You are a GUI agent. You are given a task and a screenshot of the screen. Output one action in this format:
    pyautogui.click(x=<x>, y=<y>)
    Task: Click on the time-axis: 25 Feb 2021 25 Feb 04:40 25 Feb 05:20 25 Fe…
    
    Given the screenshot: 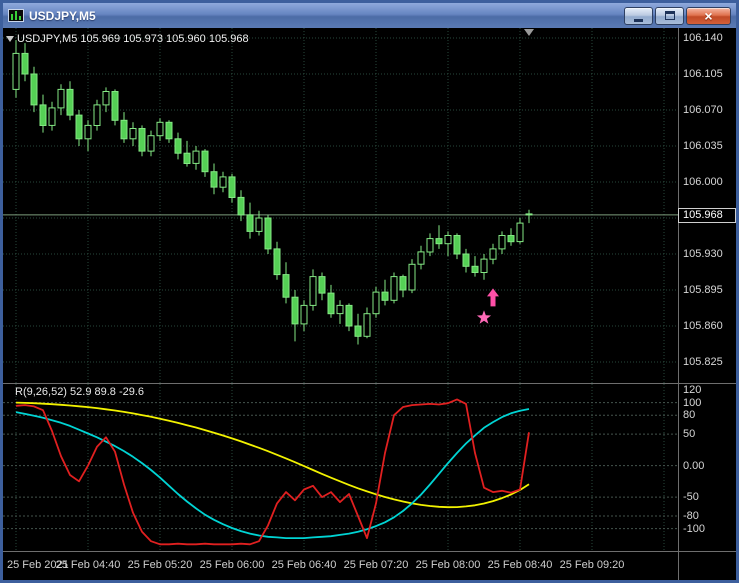 What is the action you would take?
    pyautogui.click(x=369, y=567)
    